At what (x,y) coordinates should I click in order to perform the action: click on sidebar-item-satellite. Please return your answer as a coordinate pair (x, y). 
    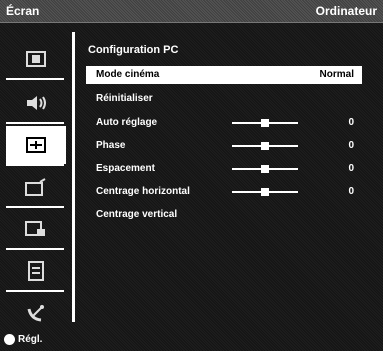
    Looking at the image, I should click on (36, 313).